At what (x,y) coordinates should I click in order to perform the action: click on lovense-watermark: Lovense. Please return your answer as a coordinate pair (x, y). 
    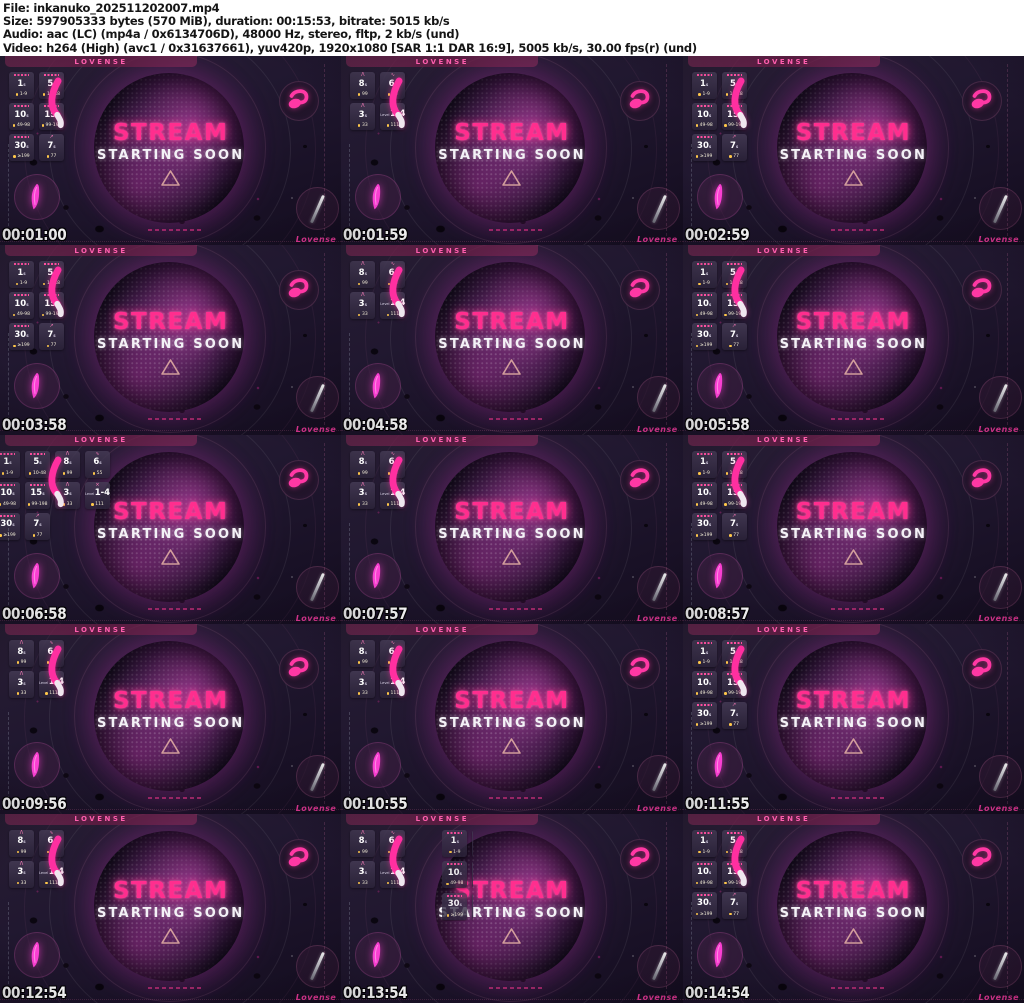
    Looking at the image, I should click on (657, 240).